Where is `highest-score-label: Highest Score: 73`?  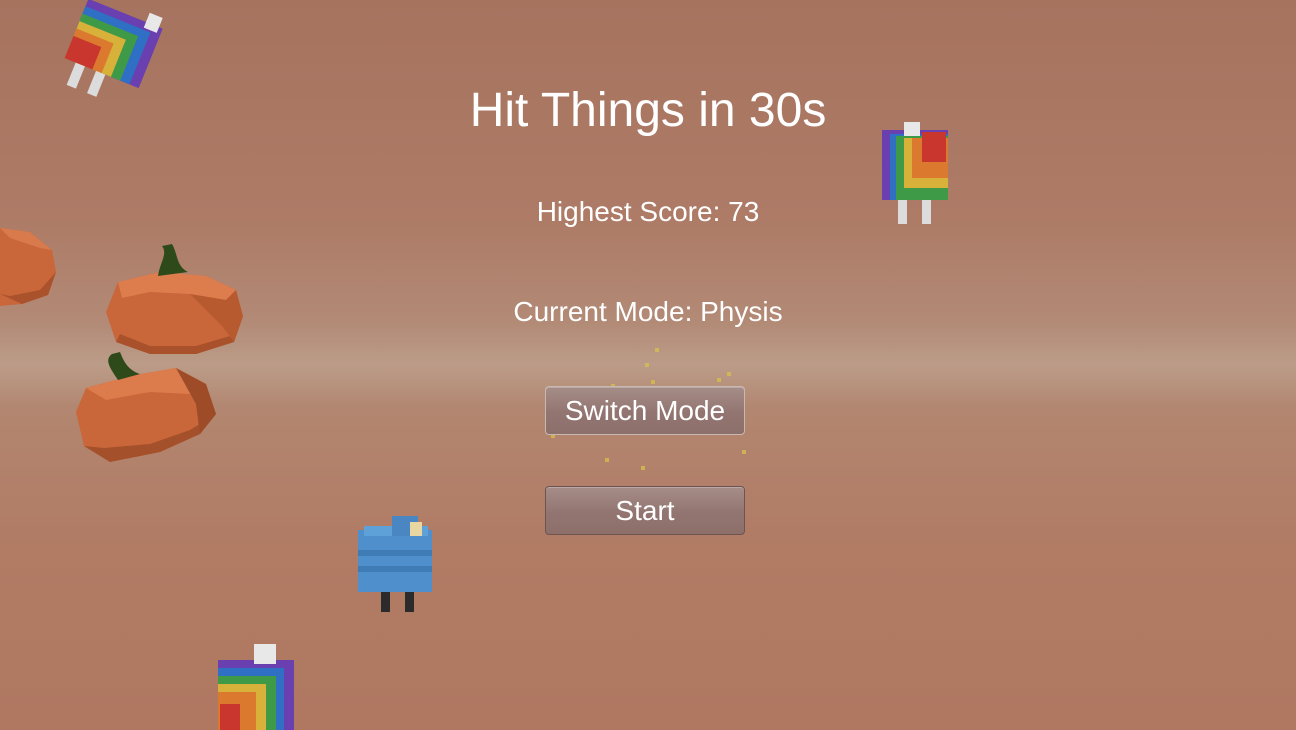 highest-score-label: Highest Score: 73 is located at coordinates (648, 211).